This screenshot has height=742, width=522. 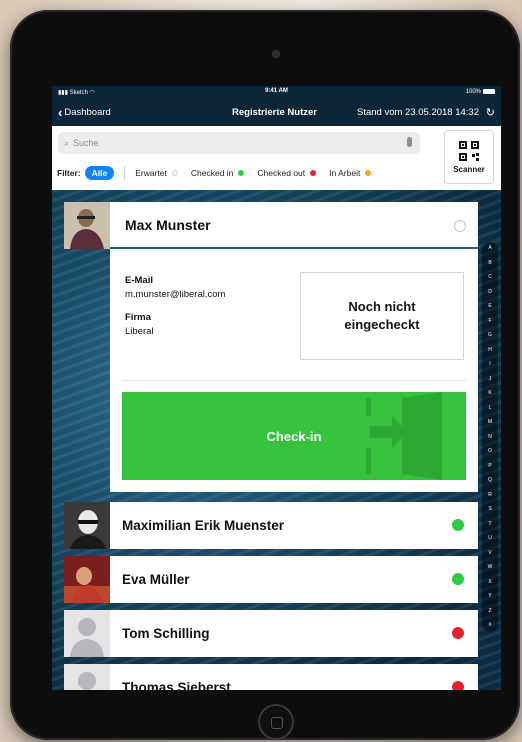 I want to click on index-letter: Z, so click(x=489, y=611).